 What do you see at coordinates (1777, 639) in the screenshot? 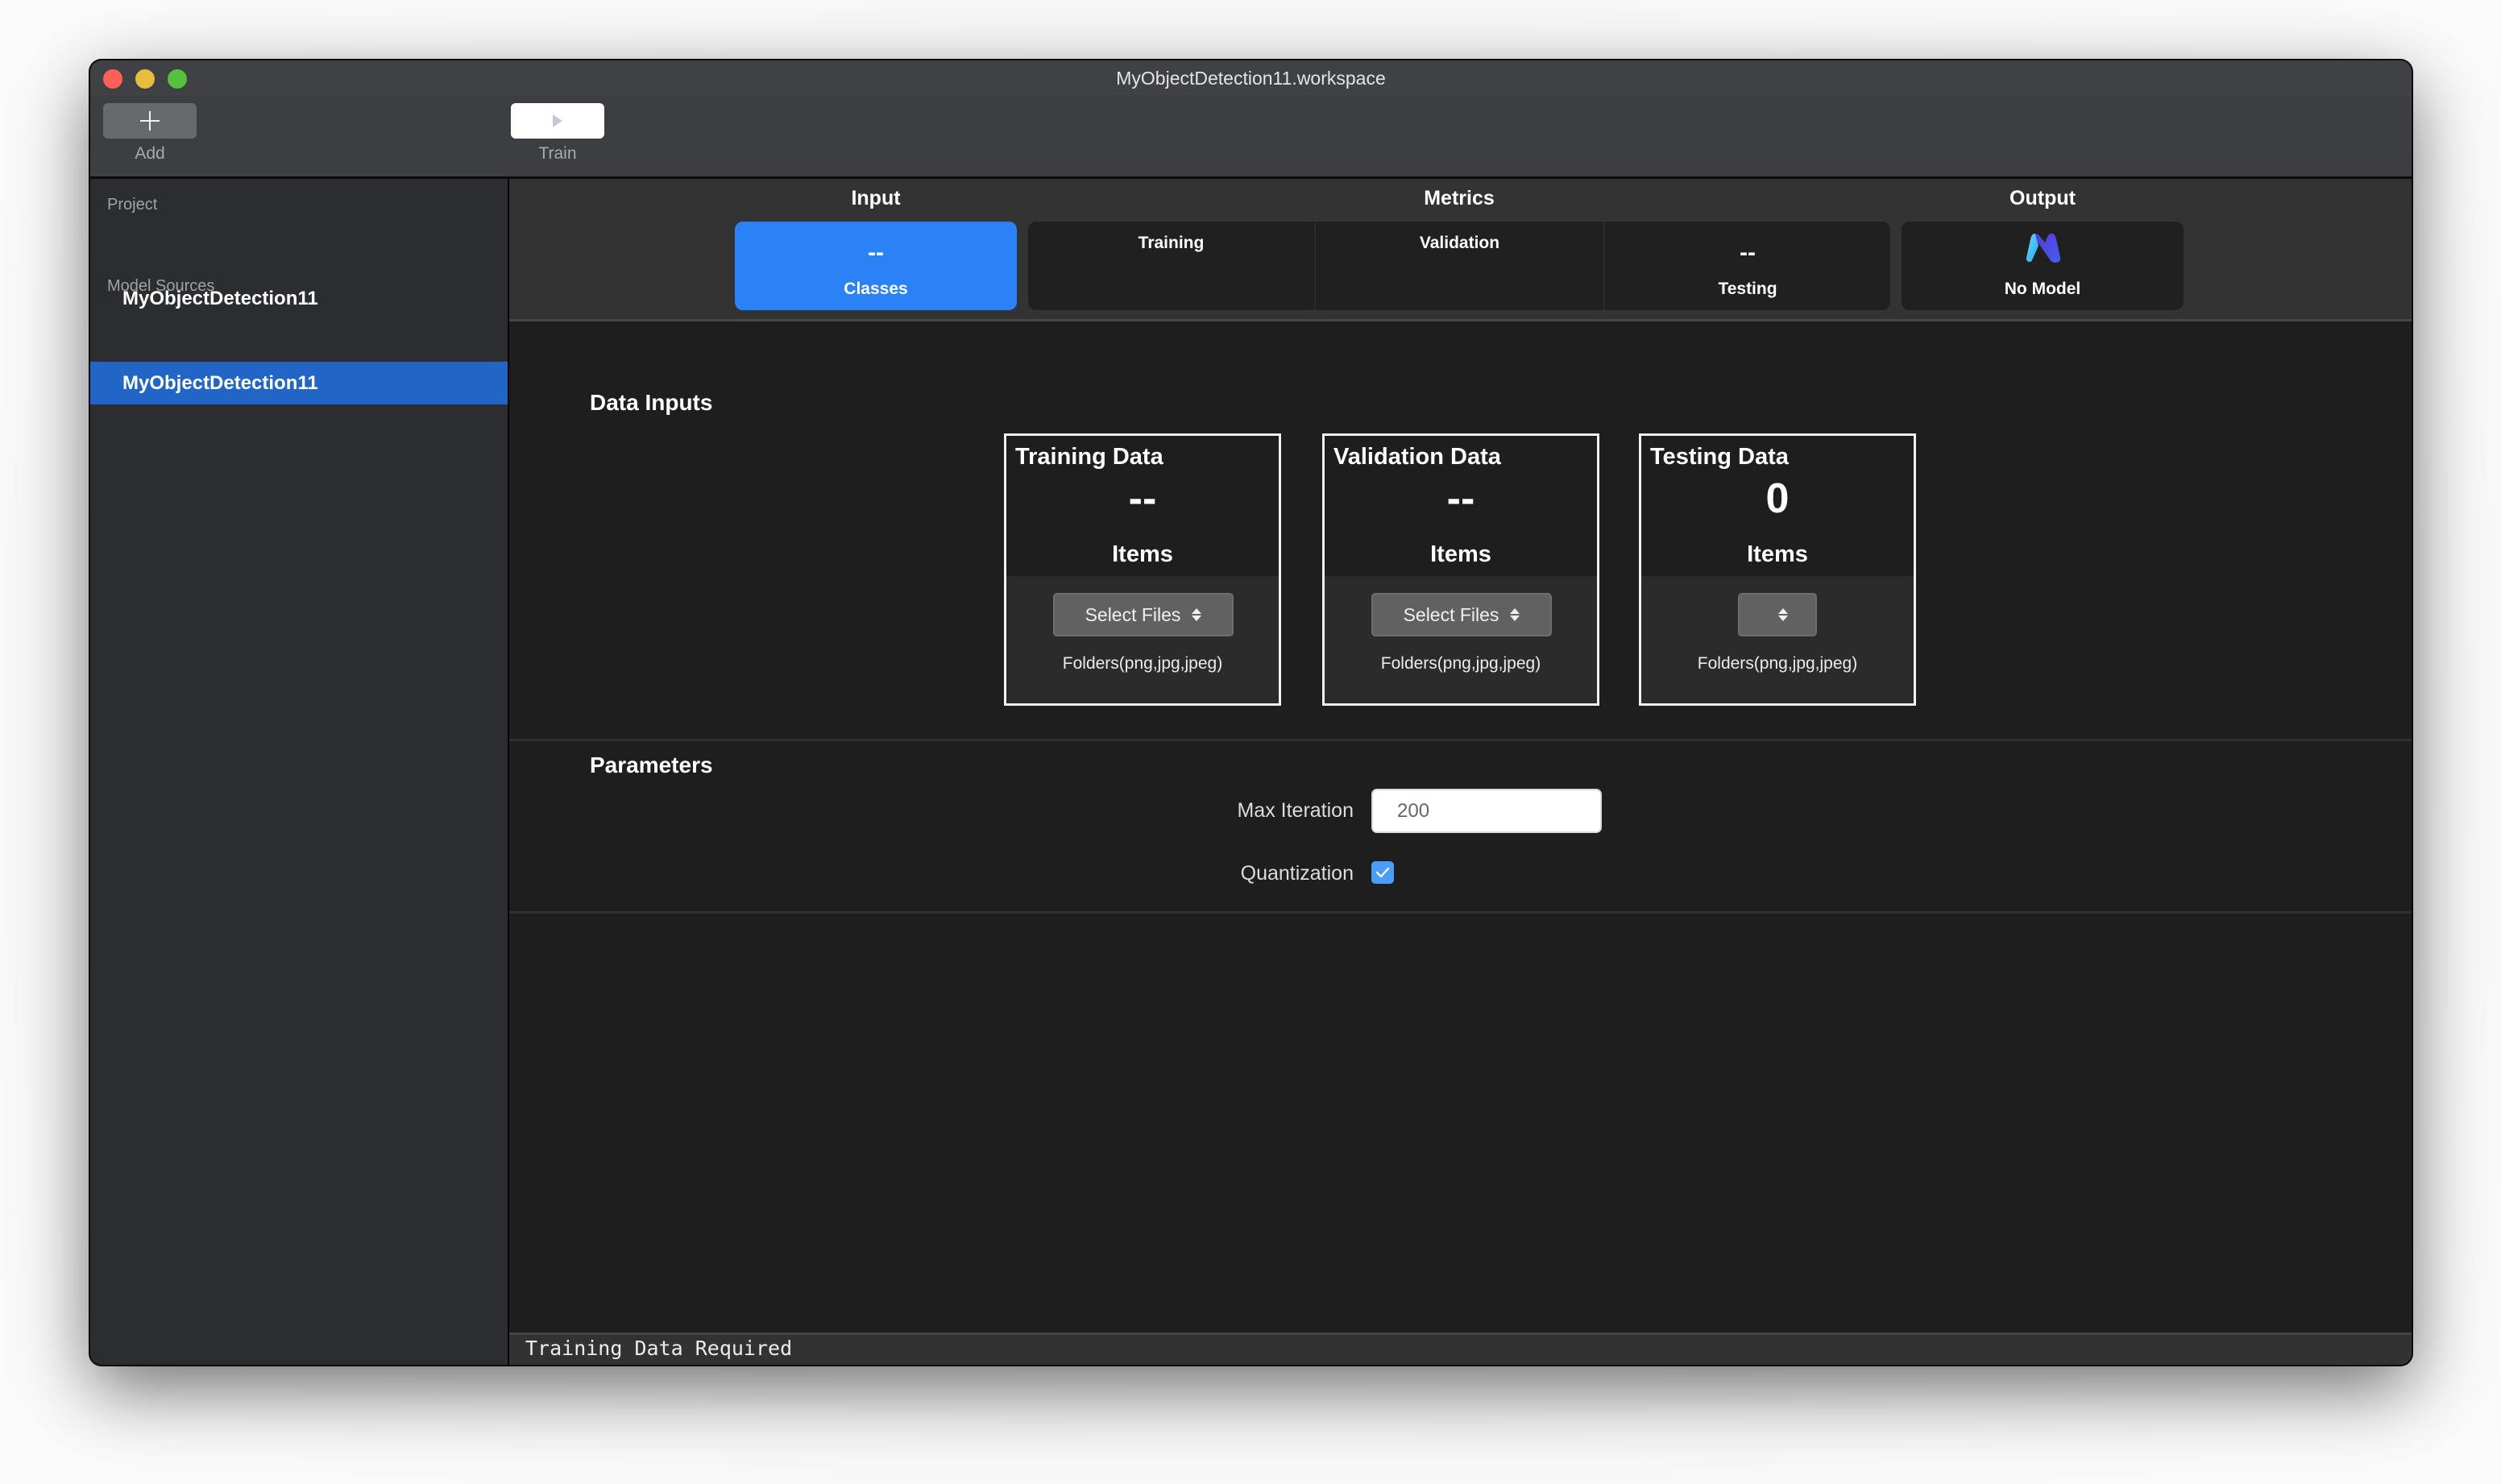
I see `card-footer: Folders(png,jpg,jpeg)` at bounding box center [1777, 639].